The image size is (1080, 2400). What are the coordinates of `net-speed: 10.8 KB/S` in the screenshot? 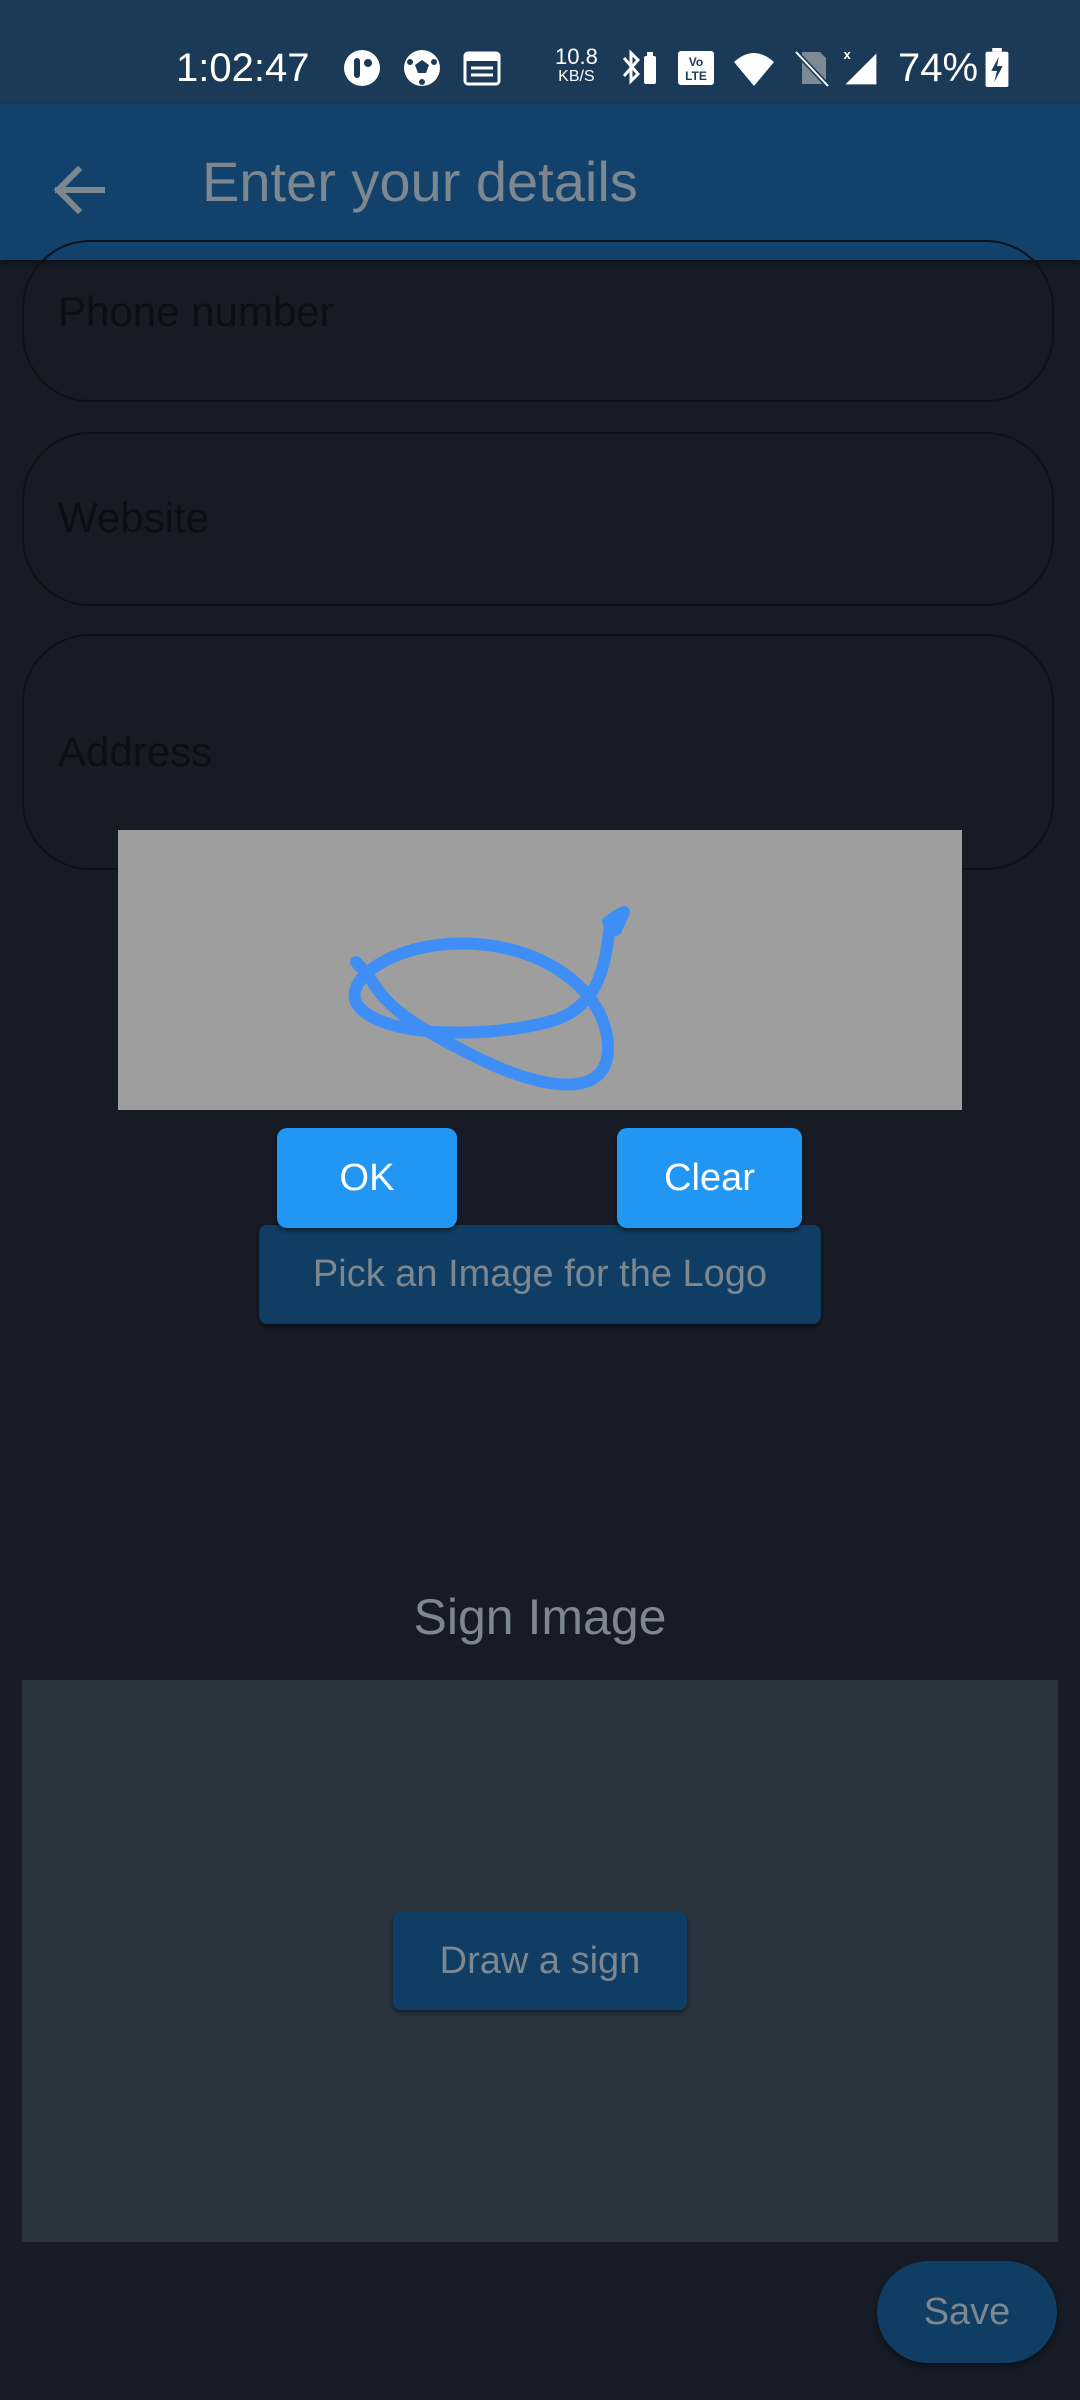 It's located at (576, 66).